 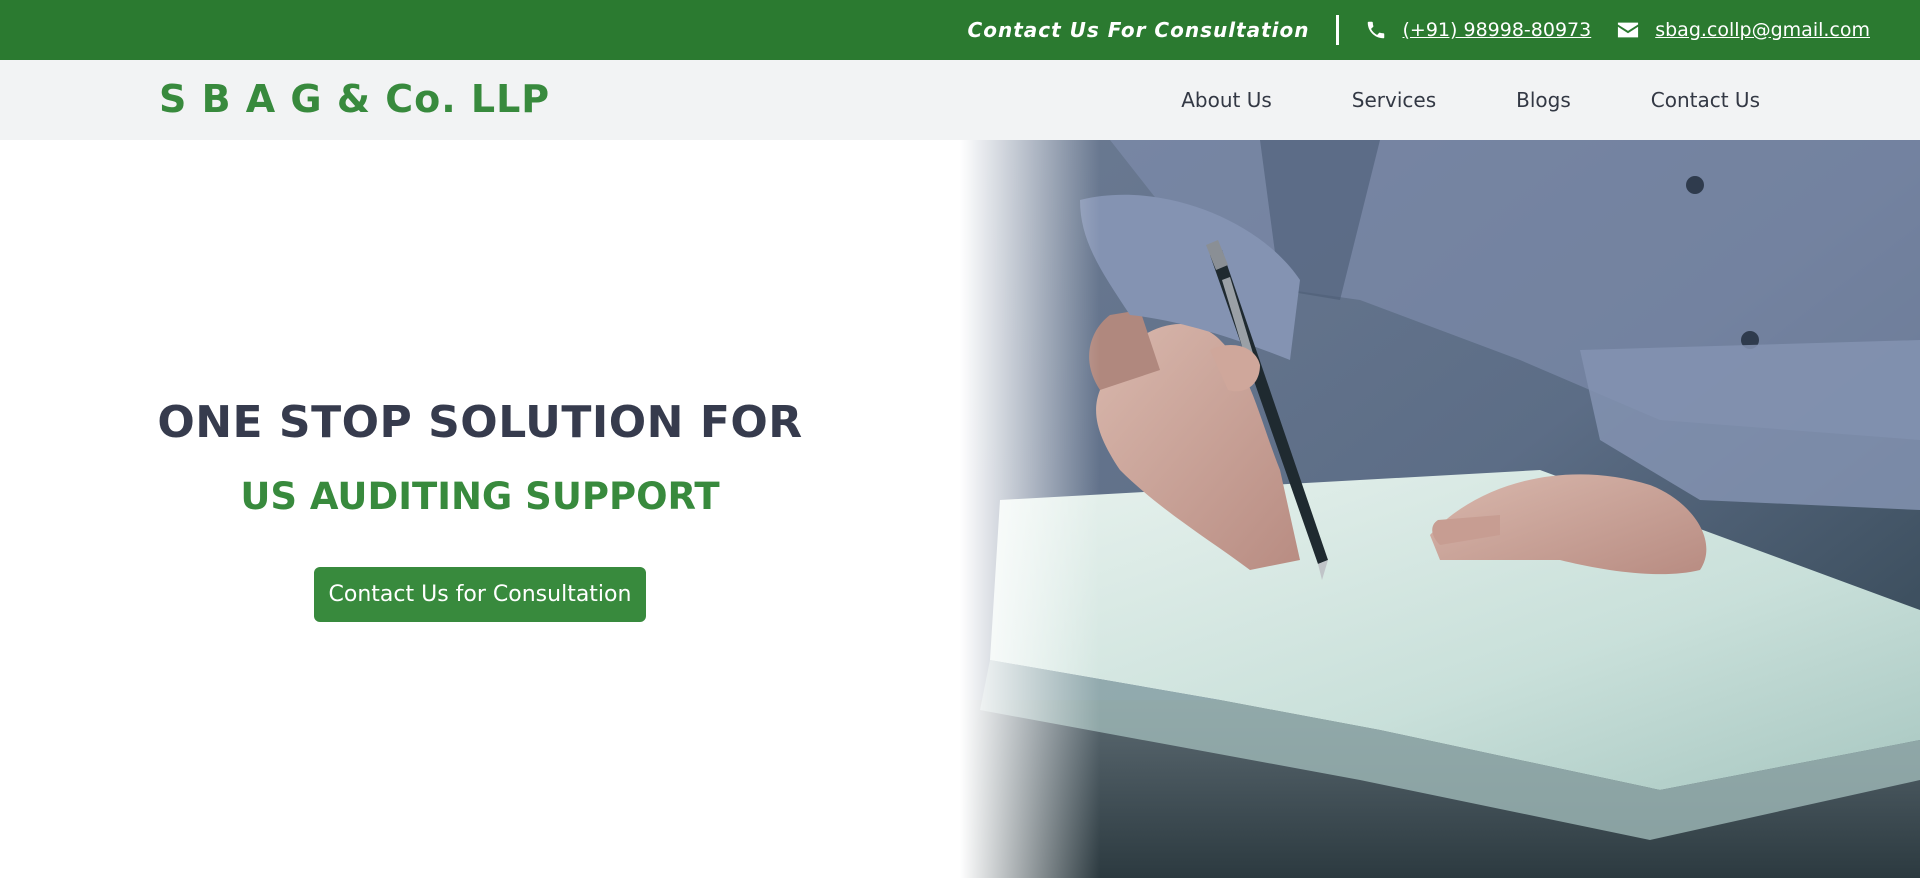 What do you see at coordinates (1375, 30) in the screenshot?
I see `phone-icon` at bounding box center [1375, 30].